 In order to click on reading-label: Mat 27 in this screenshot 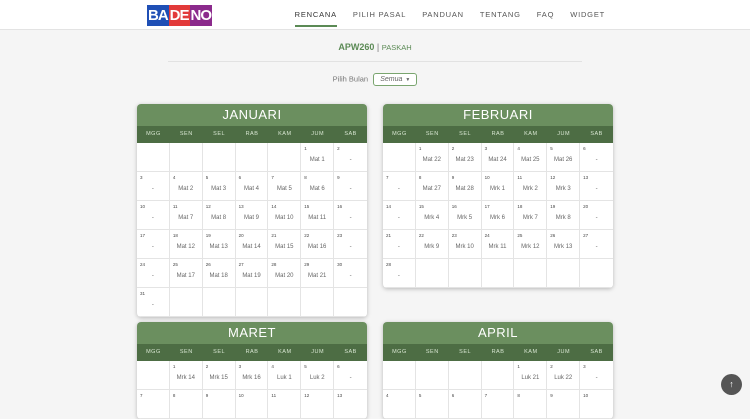, I will do `click(432, 189)`.